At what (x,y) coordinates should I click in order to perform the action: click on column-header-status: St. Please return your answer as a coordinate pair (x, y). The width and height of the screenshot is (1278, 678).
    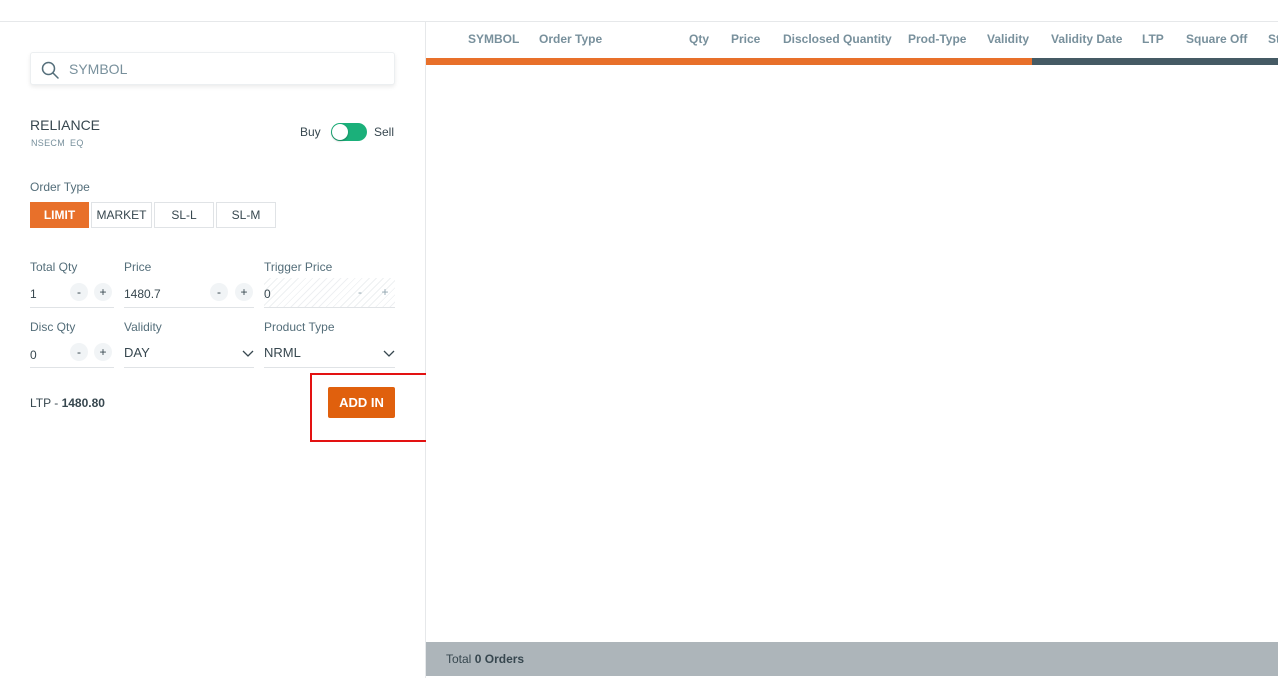
    Looking at the image, I should click on (1273, 39).